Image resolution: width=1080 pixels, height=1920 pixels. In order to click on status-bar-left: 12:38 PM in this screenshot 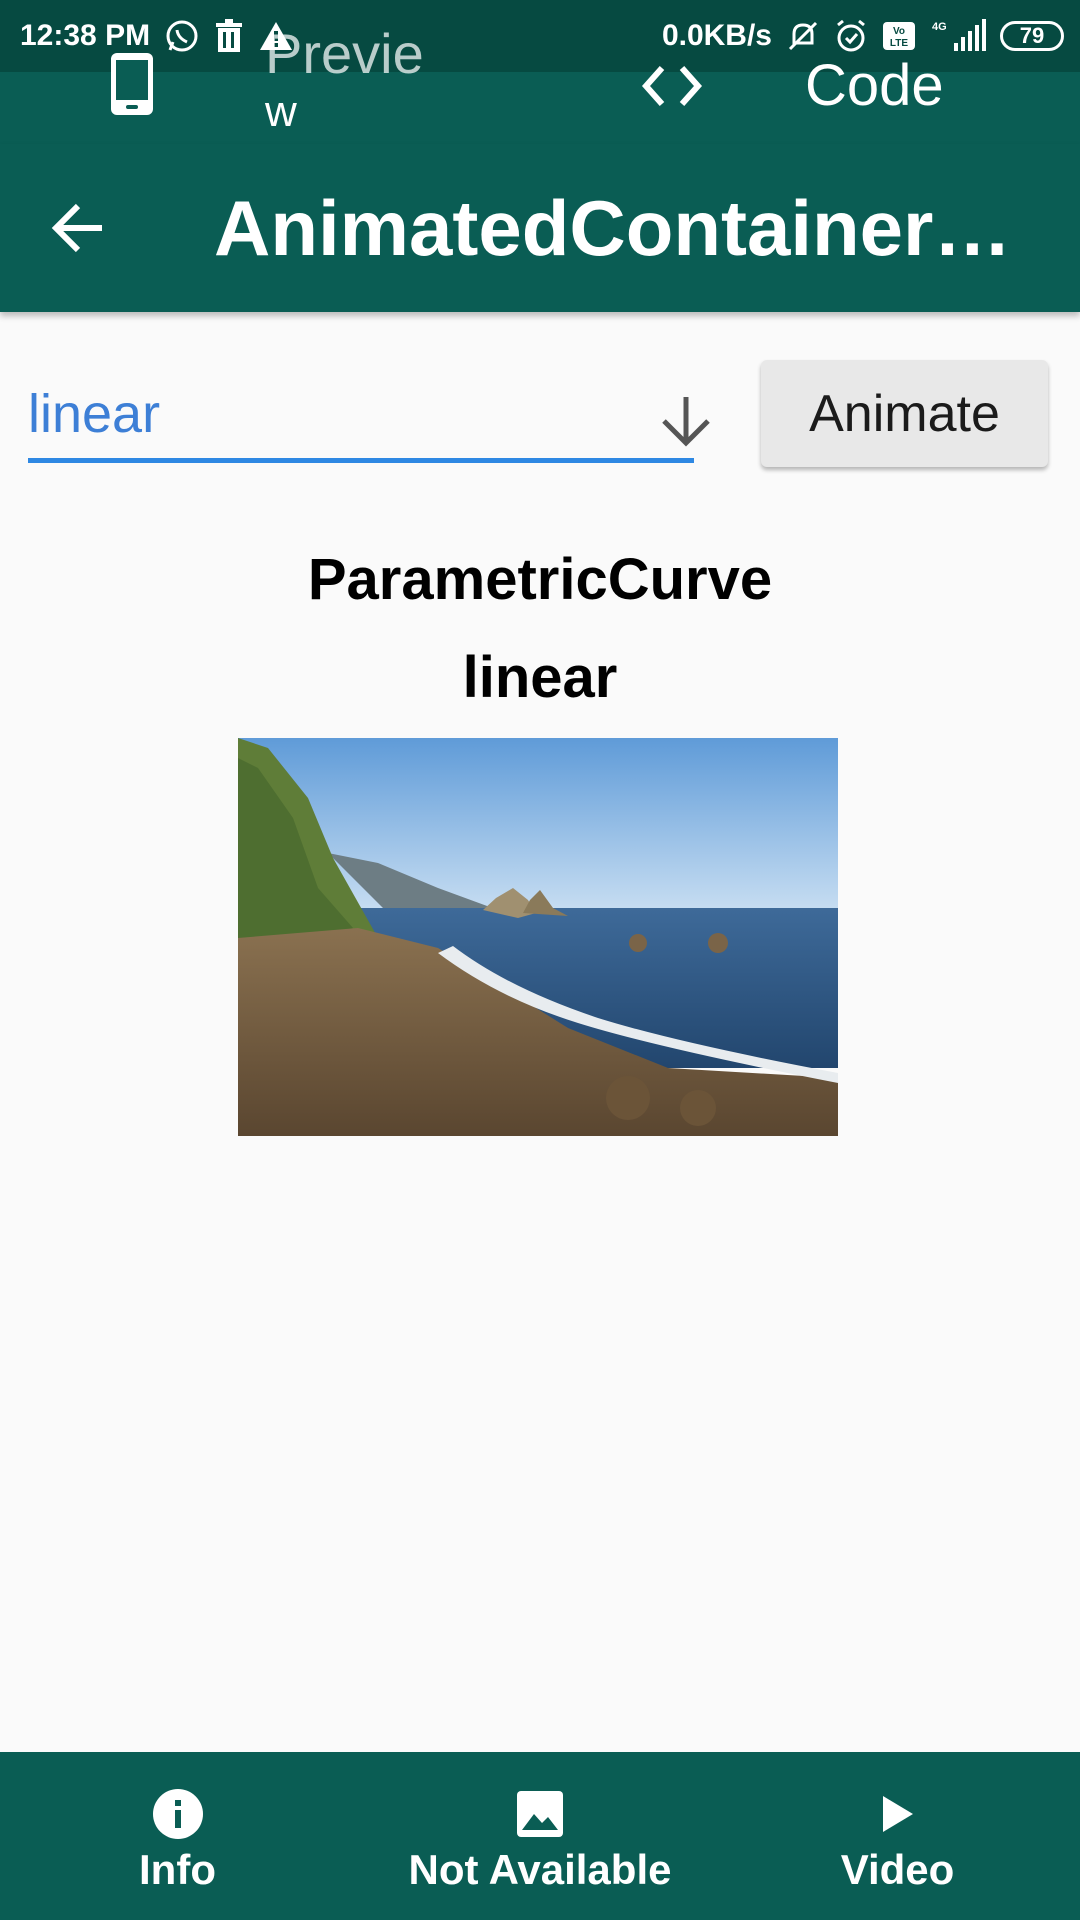, I will do `click(157, 36)`.